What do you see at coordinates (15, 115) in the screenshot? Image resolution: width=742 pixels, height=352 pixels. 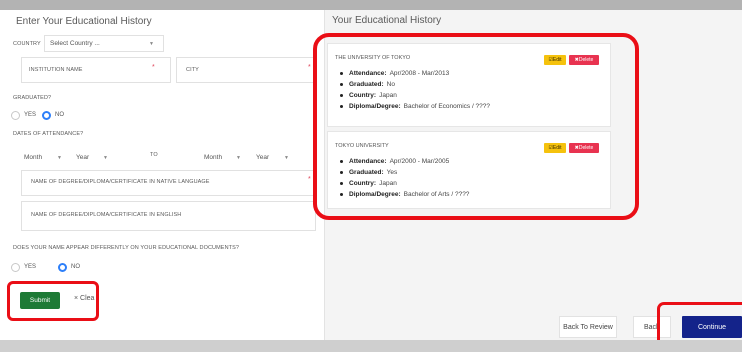 I see `graduated-yes-radio` at bounding box center [15, 115].